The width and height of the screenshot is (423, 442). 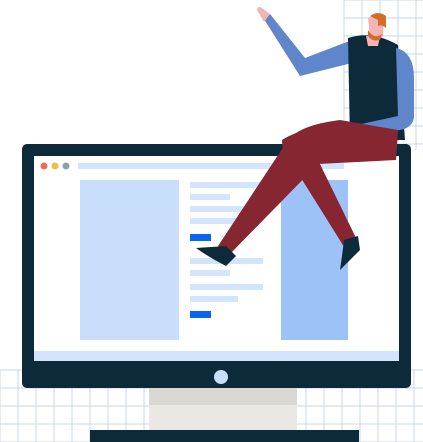 I want to click on monitor-base, so click(x=223, y=417).